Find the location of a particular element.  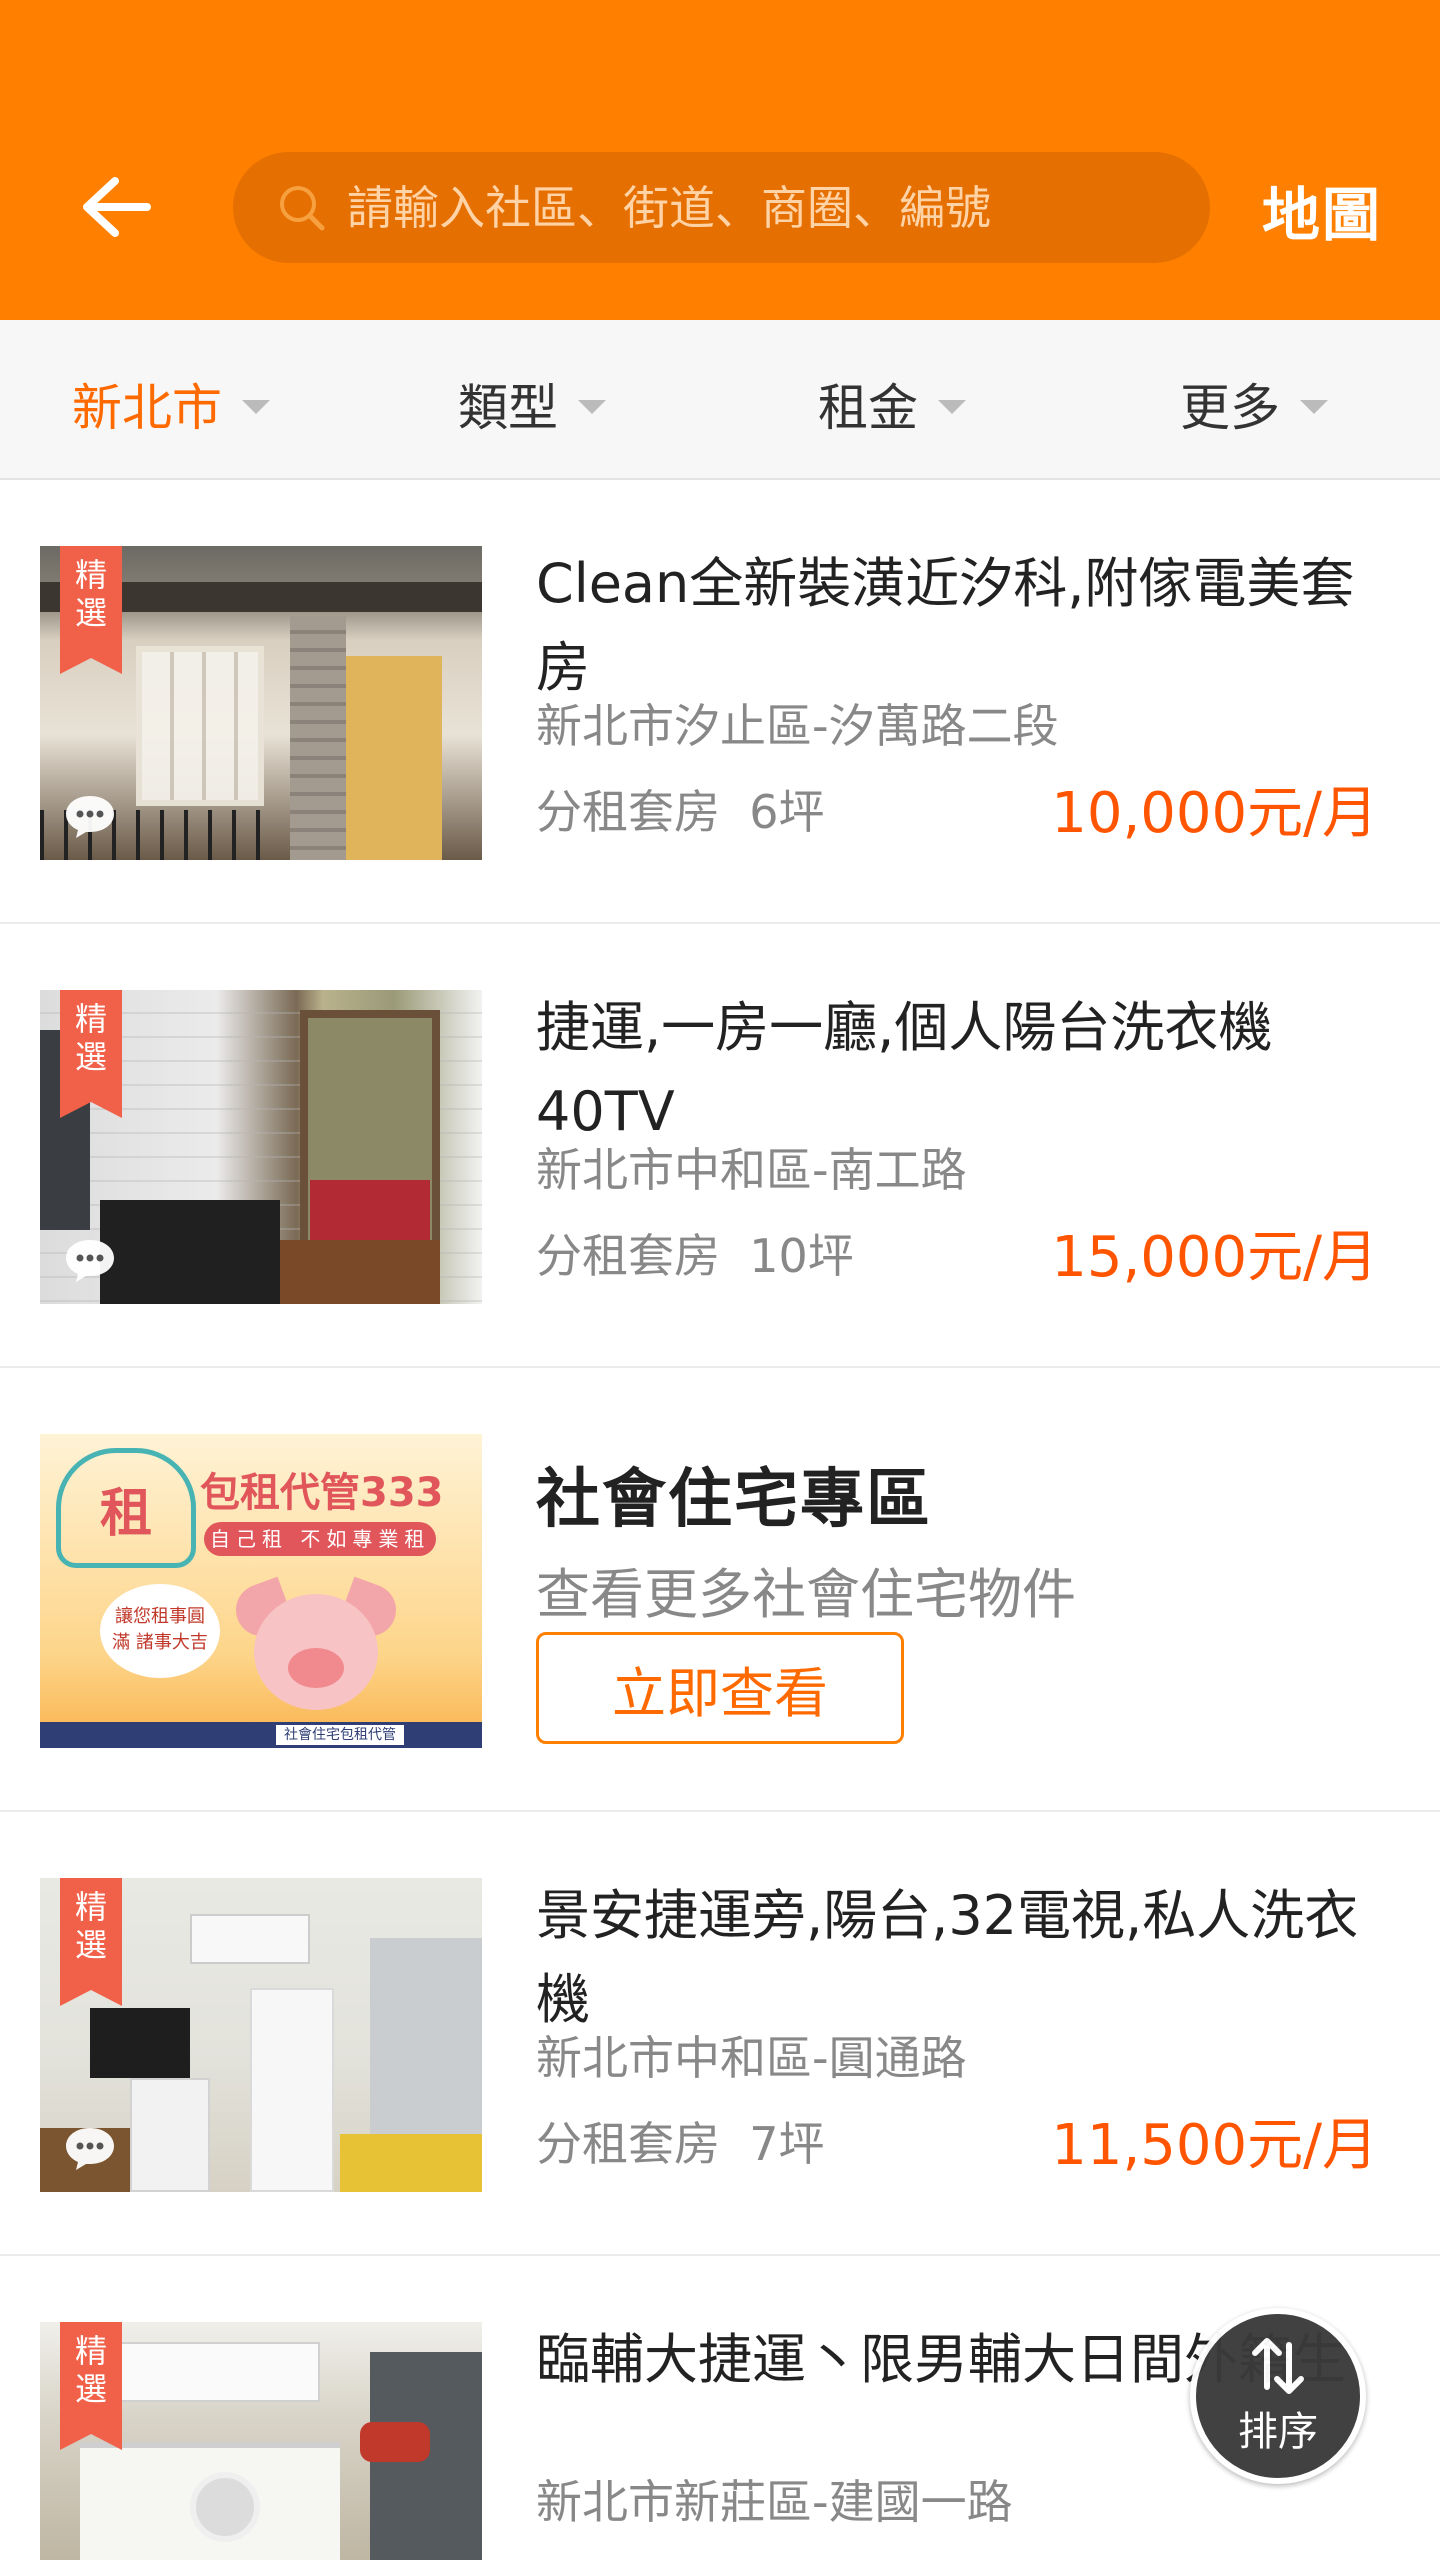

promo-bubble: 讓您租事圓滿 諸事大吉 is located at coordinates (160, 1631).